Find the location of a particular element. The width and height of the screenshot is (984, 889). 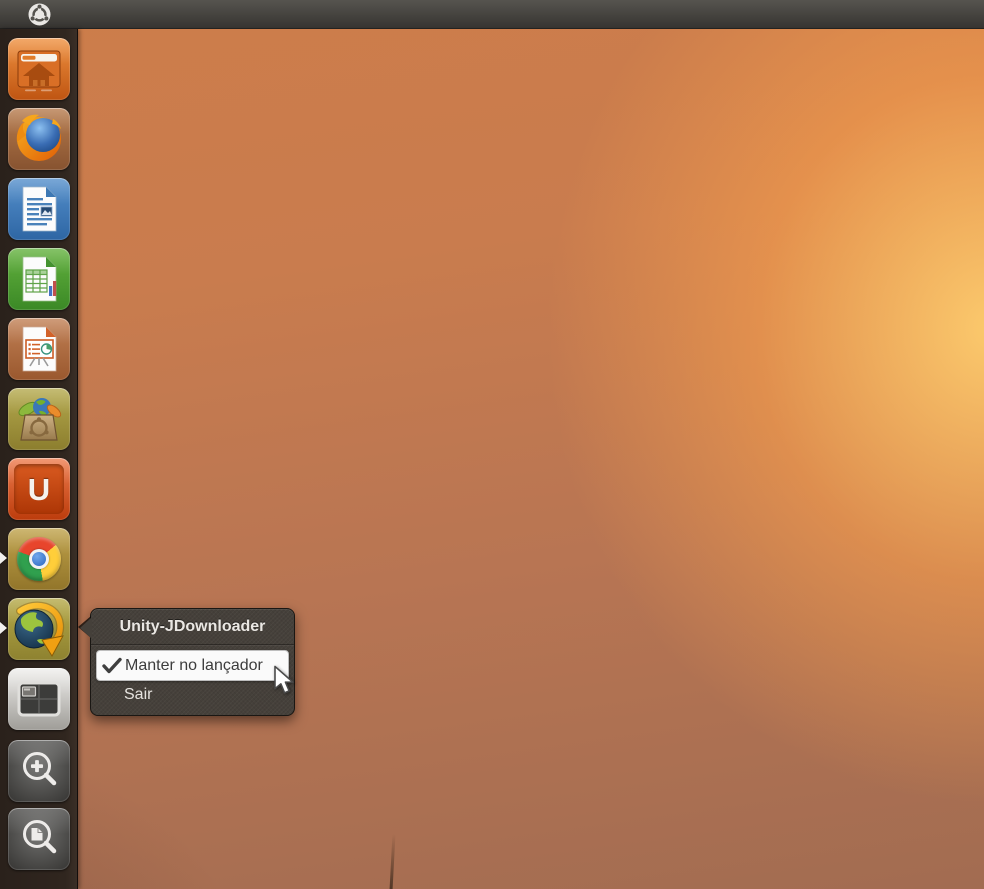

top-panel is located at coordinates (492, 14).